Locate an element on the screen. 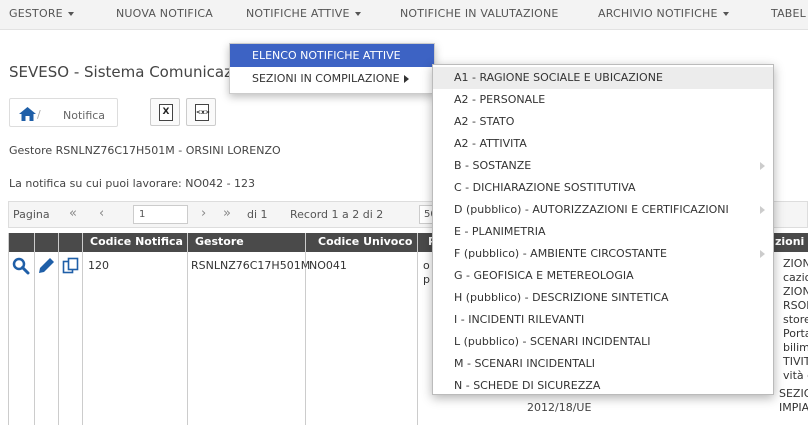  menu-item-l: L (pubblico) - SCENARI INCIDENTALI is located at coordinates (603, 342).